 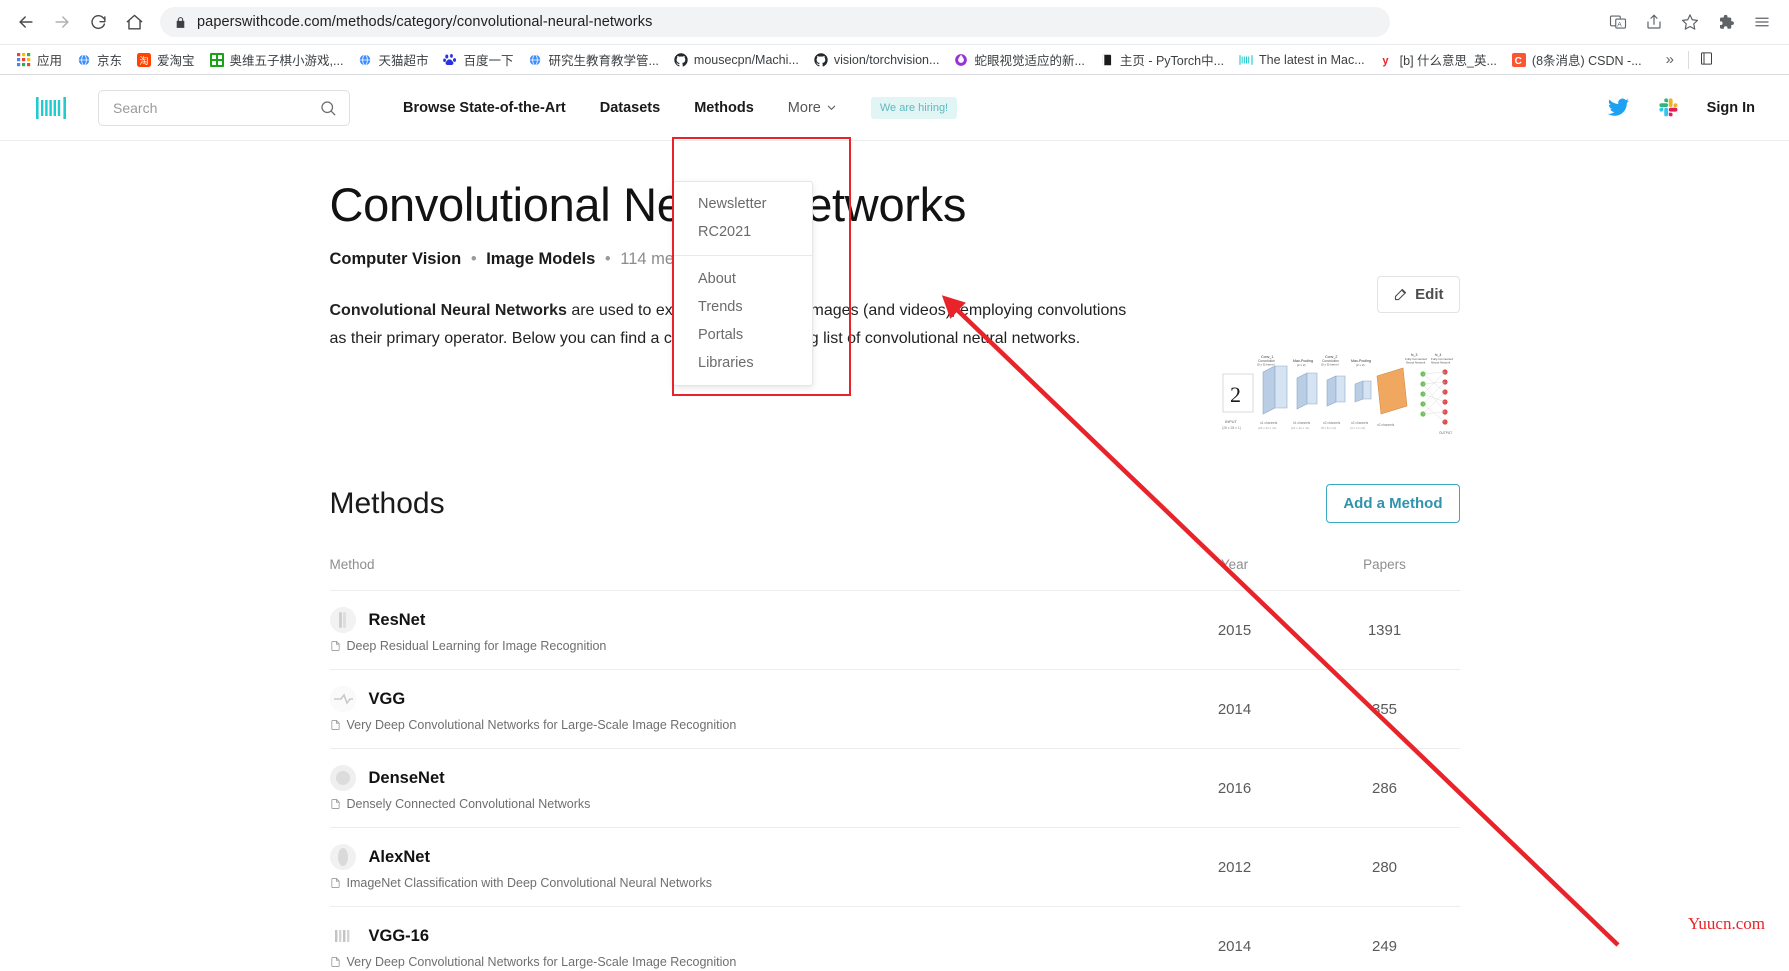 I want to click on sign-in-button: Sign In, so click(x=1731, y=108).